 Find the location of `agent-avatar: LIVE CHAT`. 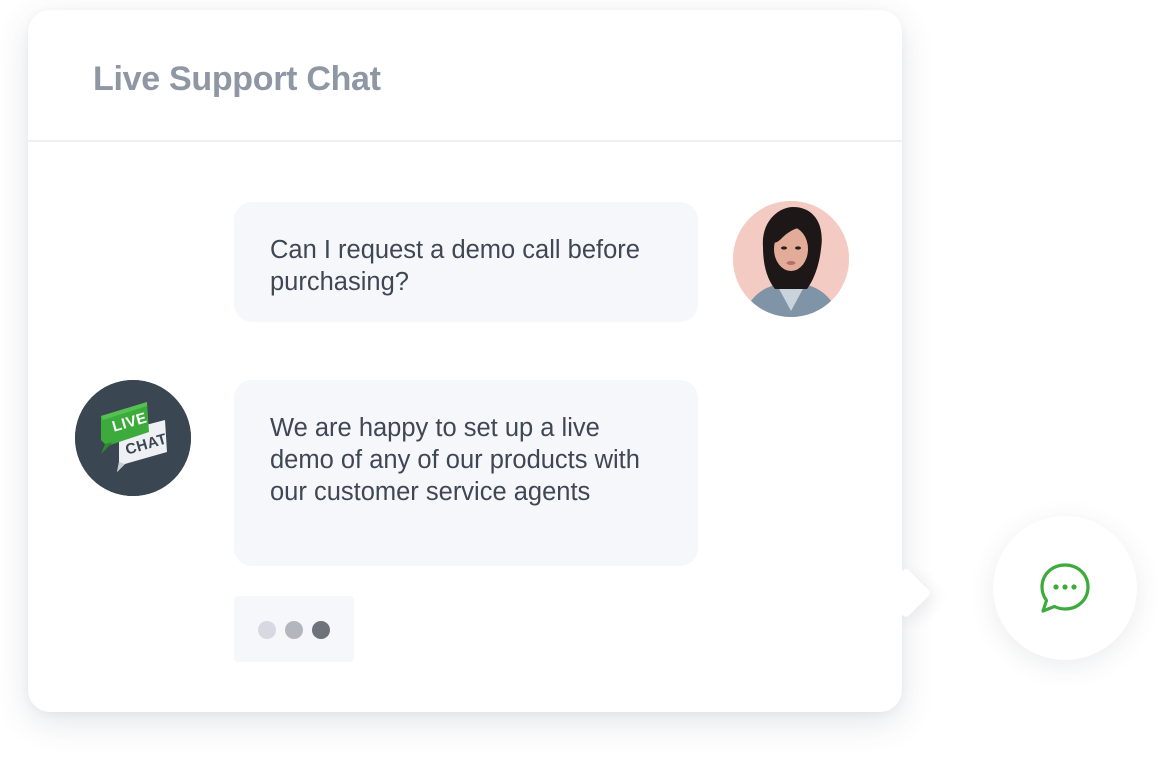

agent-avatar: LIVE CHAT is located at coordinates (133, 438).